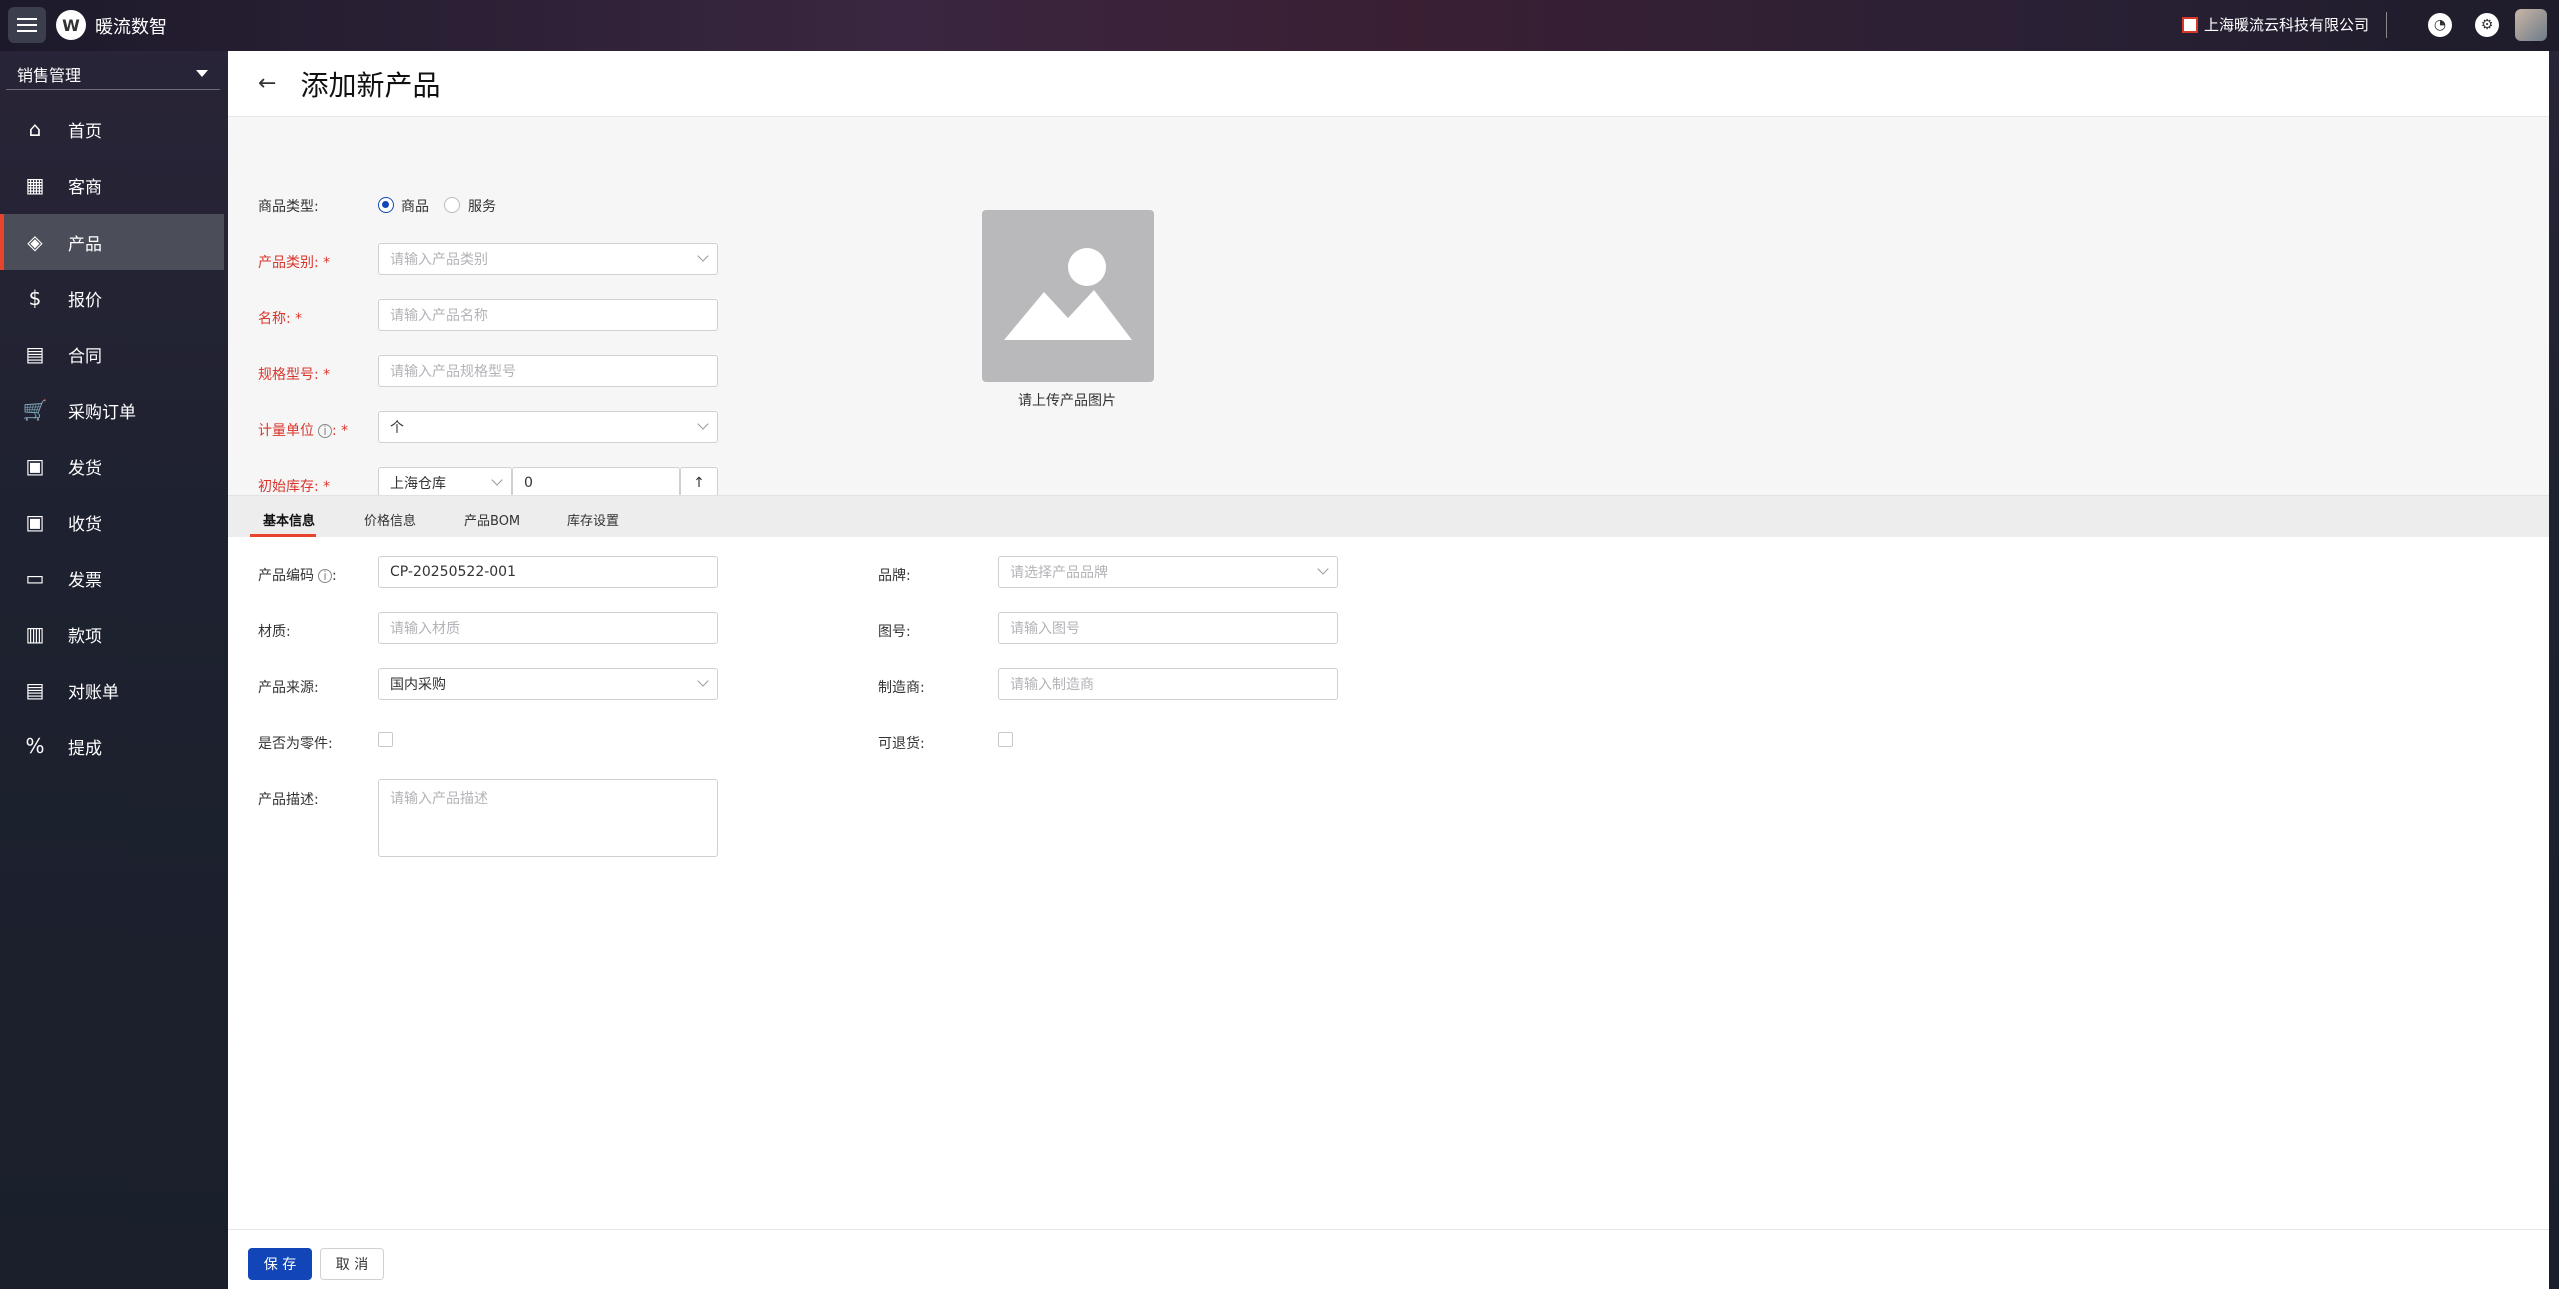 The image size is (2559, 1289). What do you see at coordinates (415, 207) in the screenshot?
I see `type-option-goods: 商品` at bounding box center [415, 207].